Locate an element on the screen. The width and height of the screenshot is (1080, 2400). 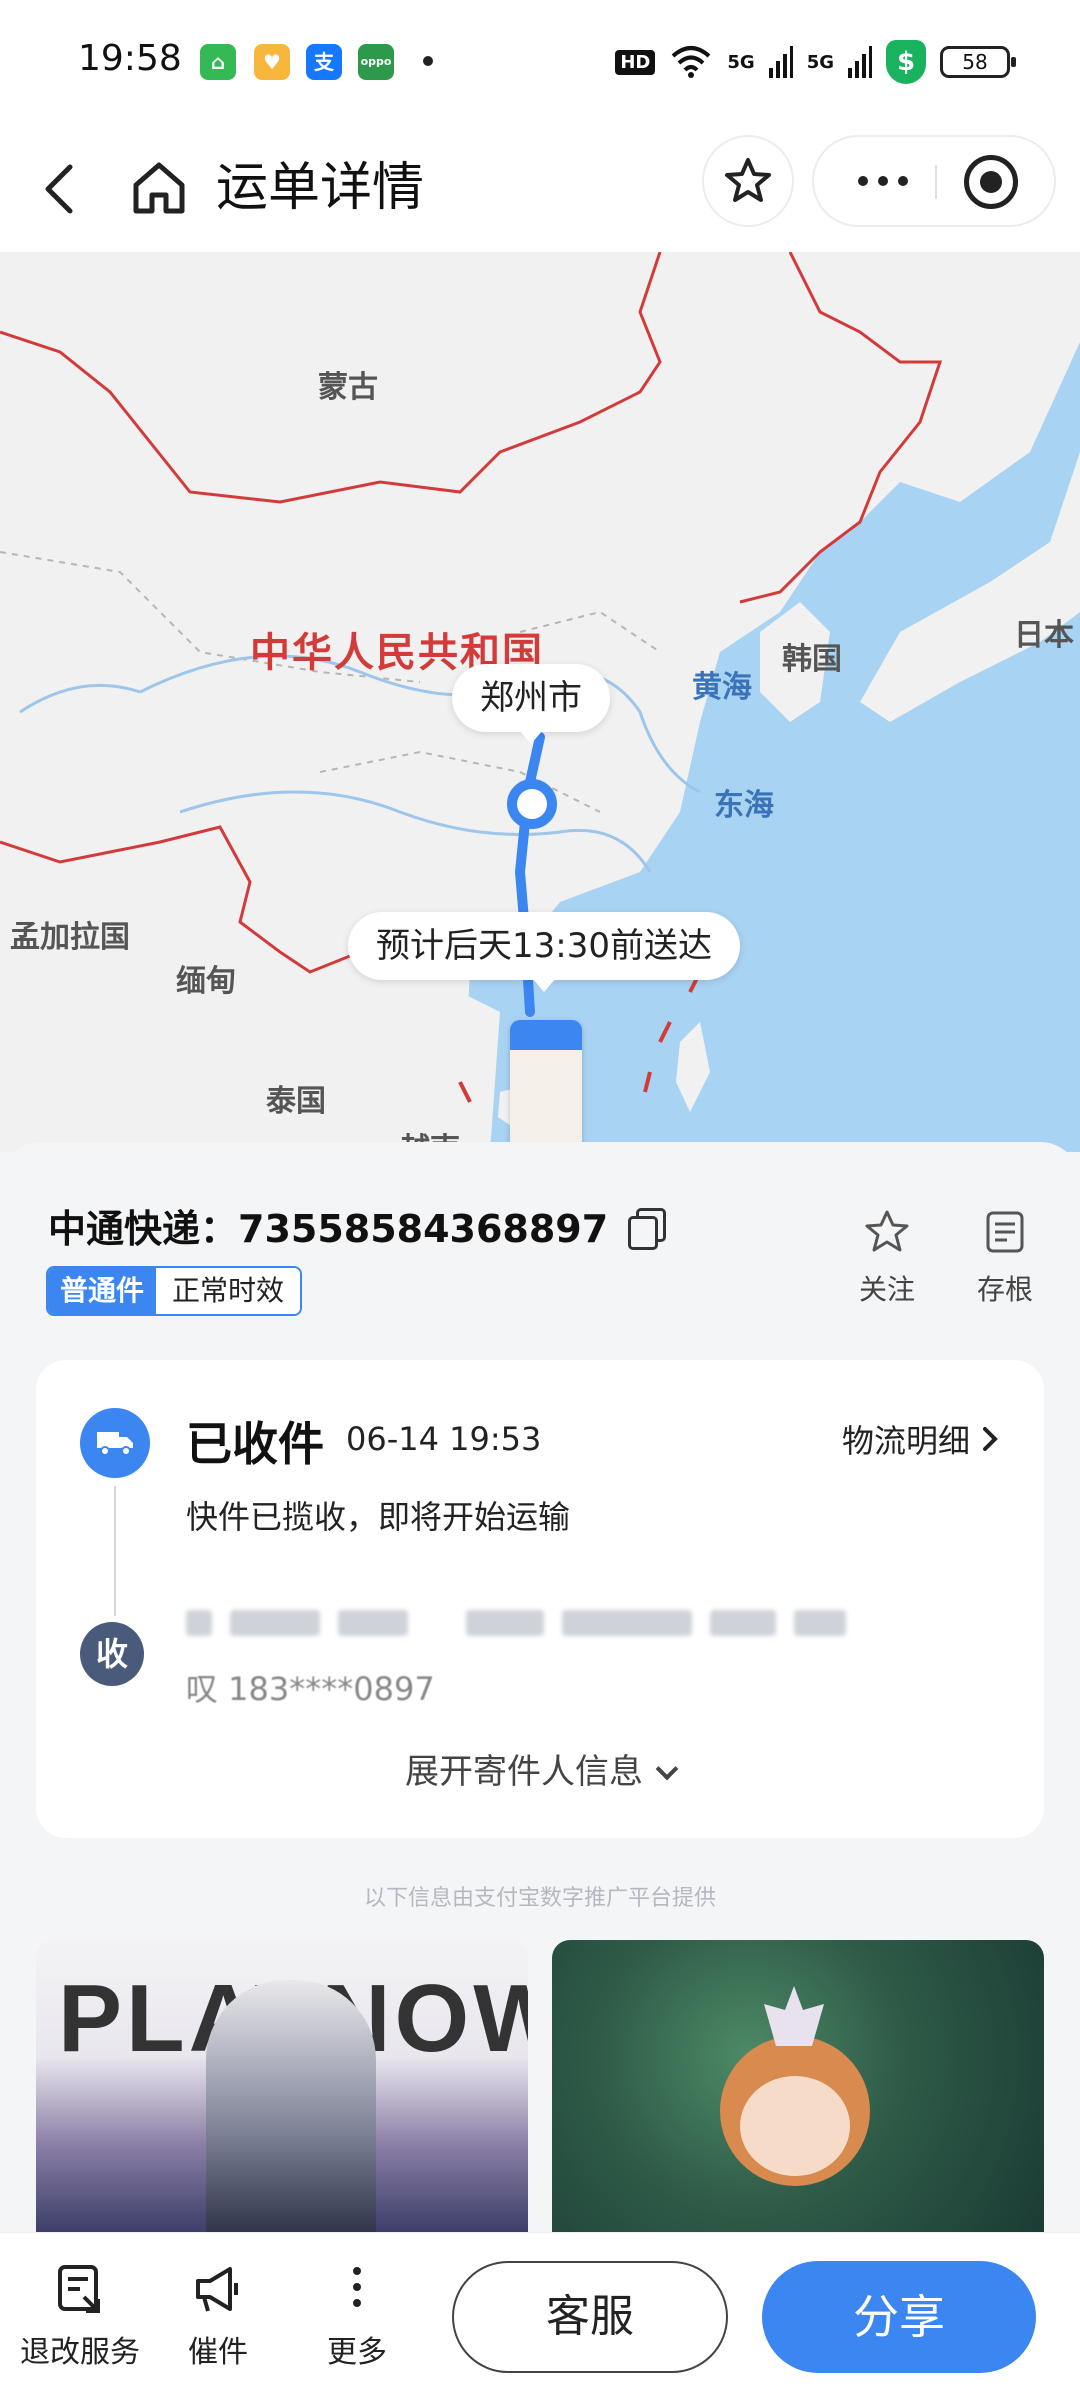
app-store-icon: ⌂ is located at coordinates (218, 62).